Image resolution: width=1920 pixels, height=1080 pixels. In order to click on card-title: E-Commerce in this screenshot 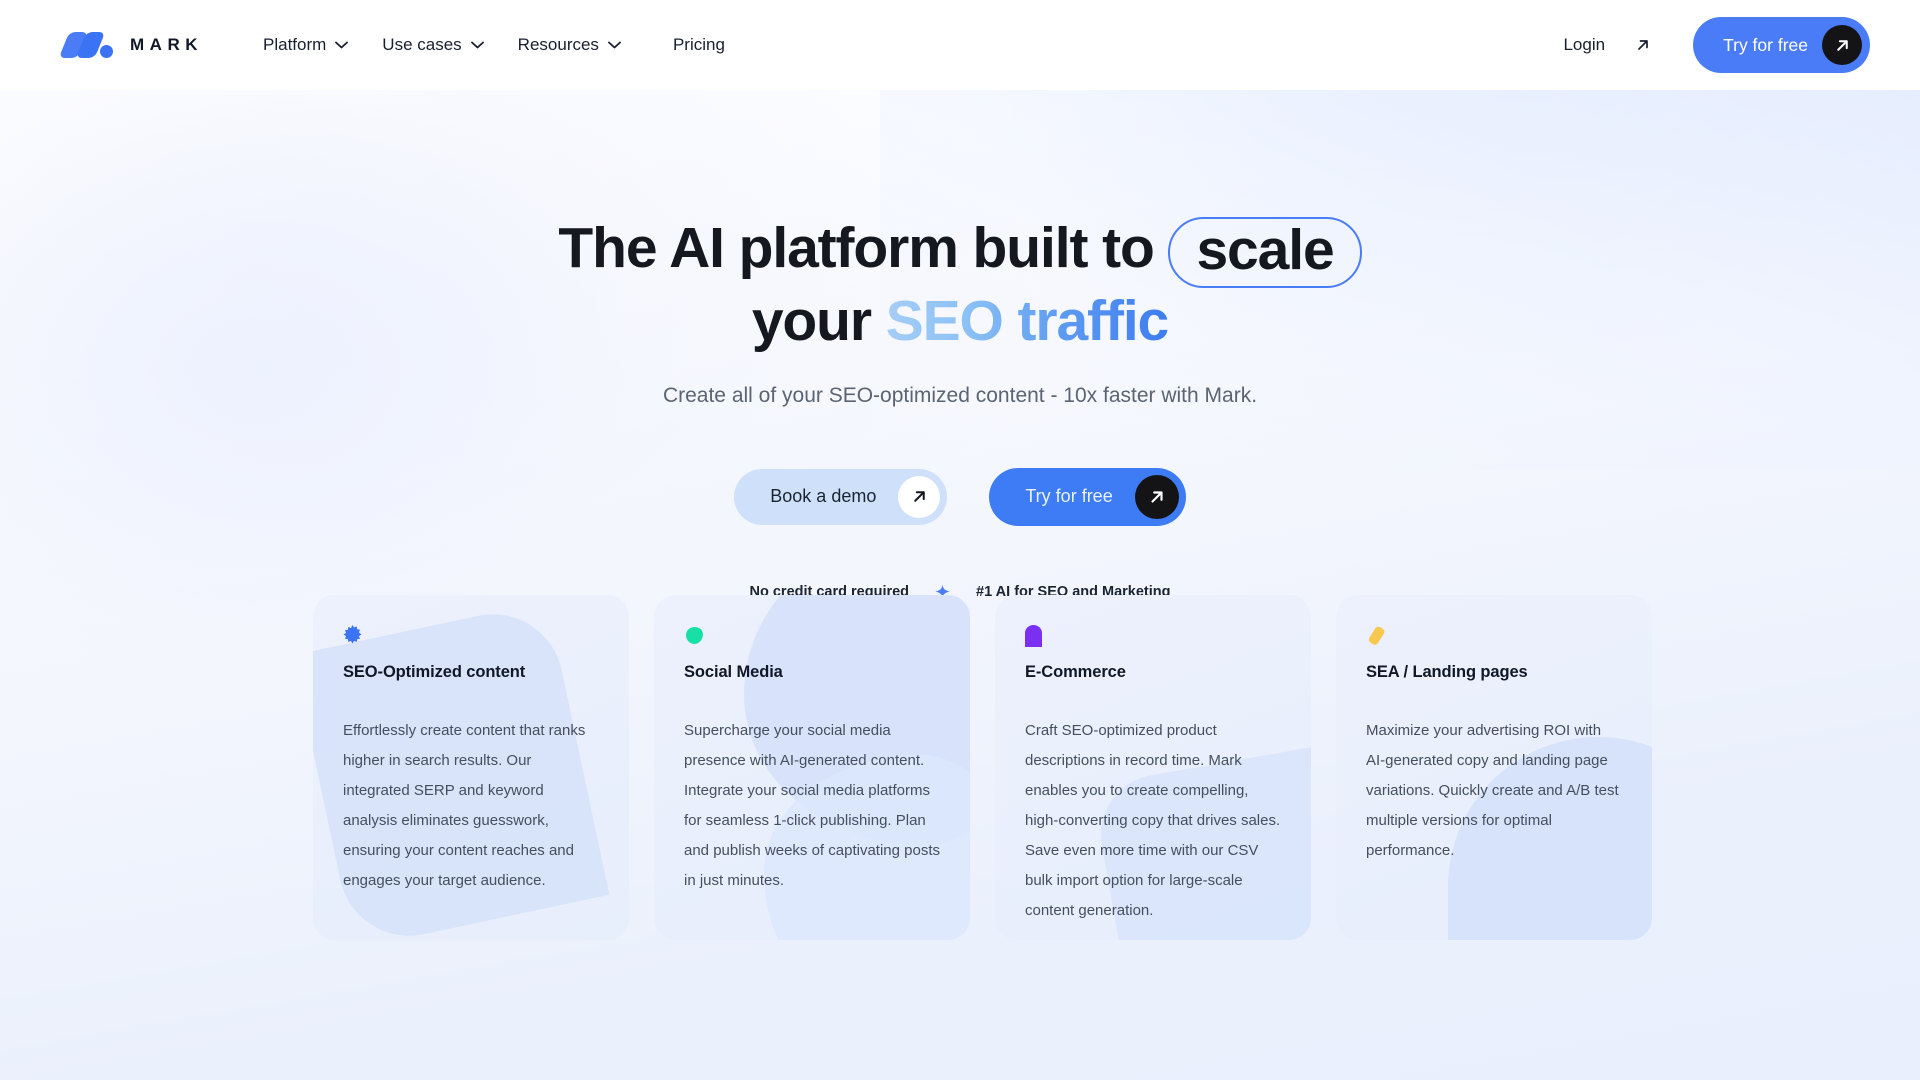, I will do `click(1075, 672)`.